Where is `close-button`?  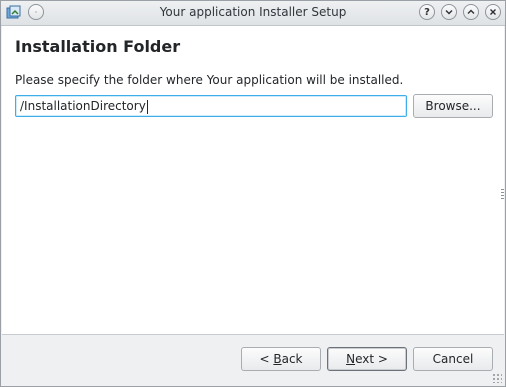
close-button is located at coordinates (493, 12).